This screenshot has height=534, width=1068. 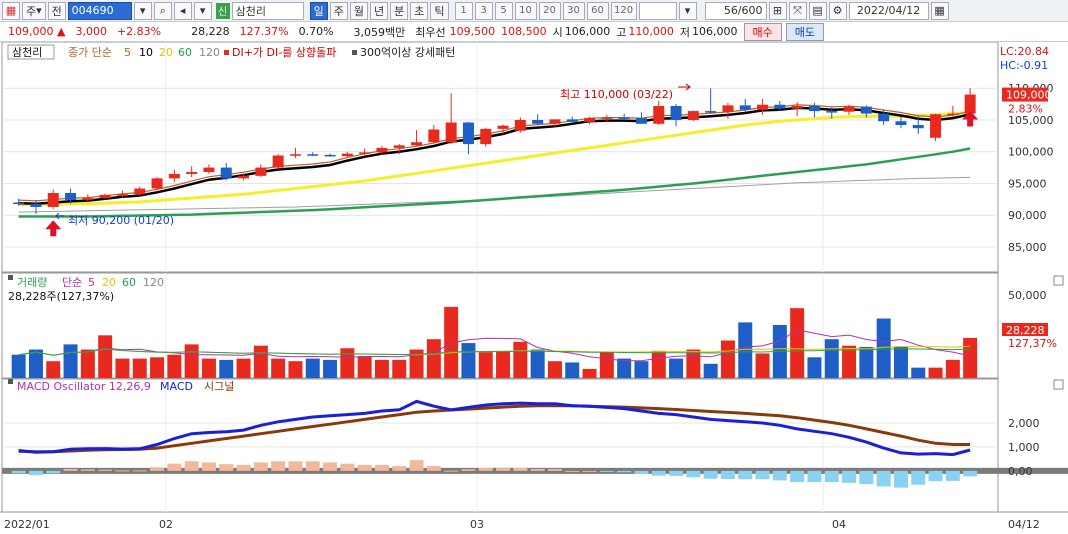 What do you see at coordinates (162, 10) in the screenshot?
I see `search-icon: ⌕` at bounding box center [162, 10].